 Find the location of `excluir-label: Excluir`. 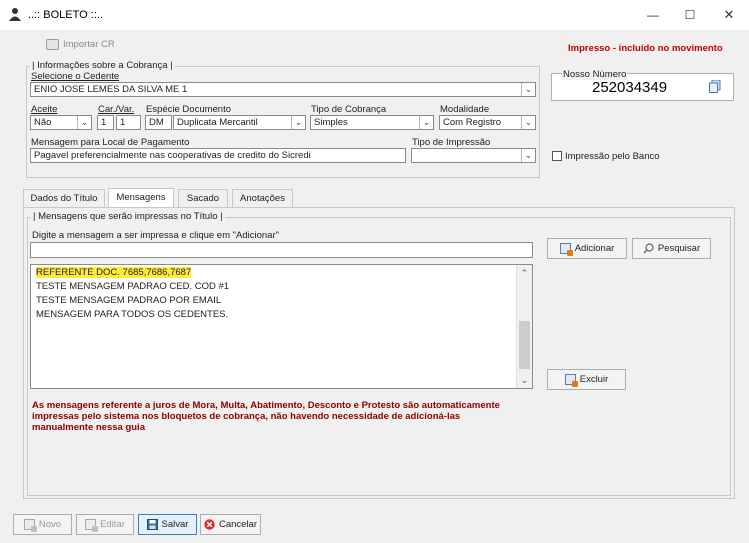

excluir-label: Excluir is located at coordinates (594, 379).